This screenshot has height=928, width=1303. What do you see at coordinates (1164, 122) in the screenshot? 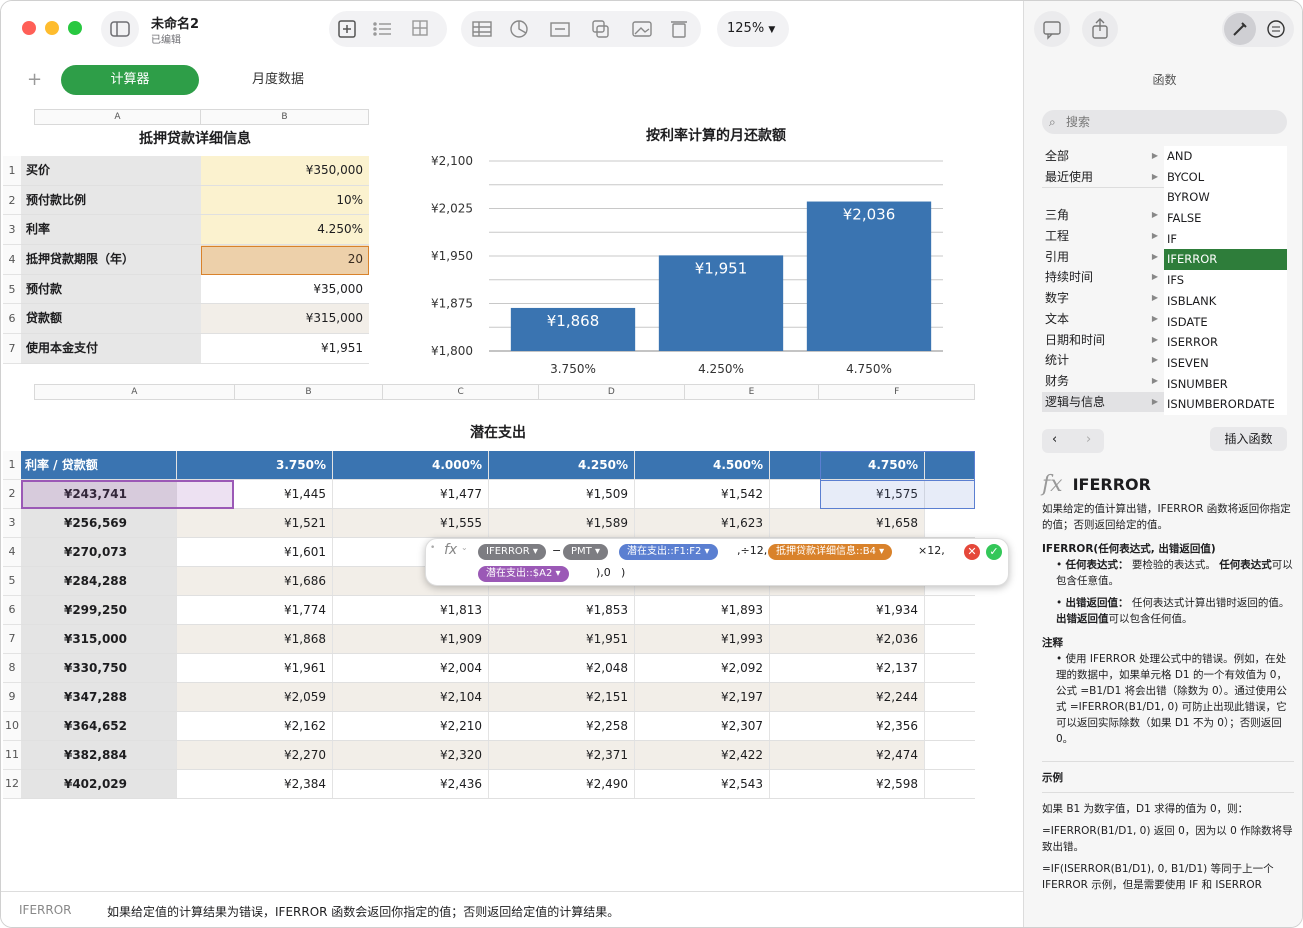
I see `function-search-input: ⌕ 搜索` at bounding box center [1164, 122].